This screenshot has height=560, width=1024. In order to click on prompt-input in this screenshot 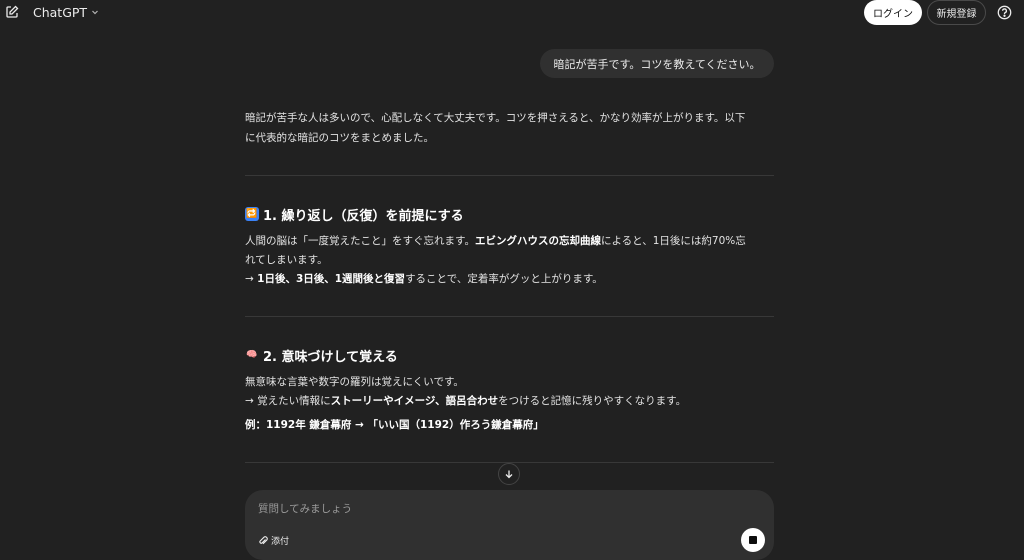, I will do `click(493, 509)`.